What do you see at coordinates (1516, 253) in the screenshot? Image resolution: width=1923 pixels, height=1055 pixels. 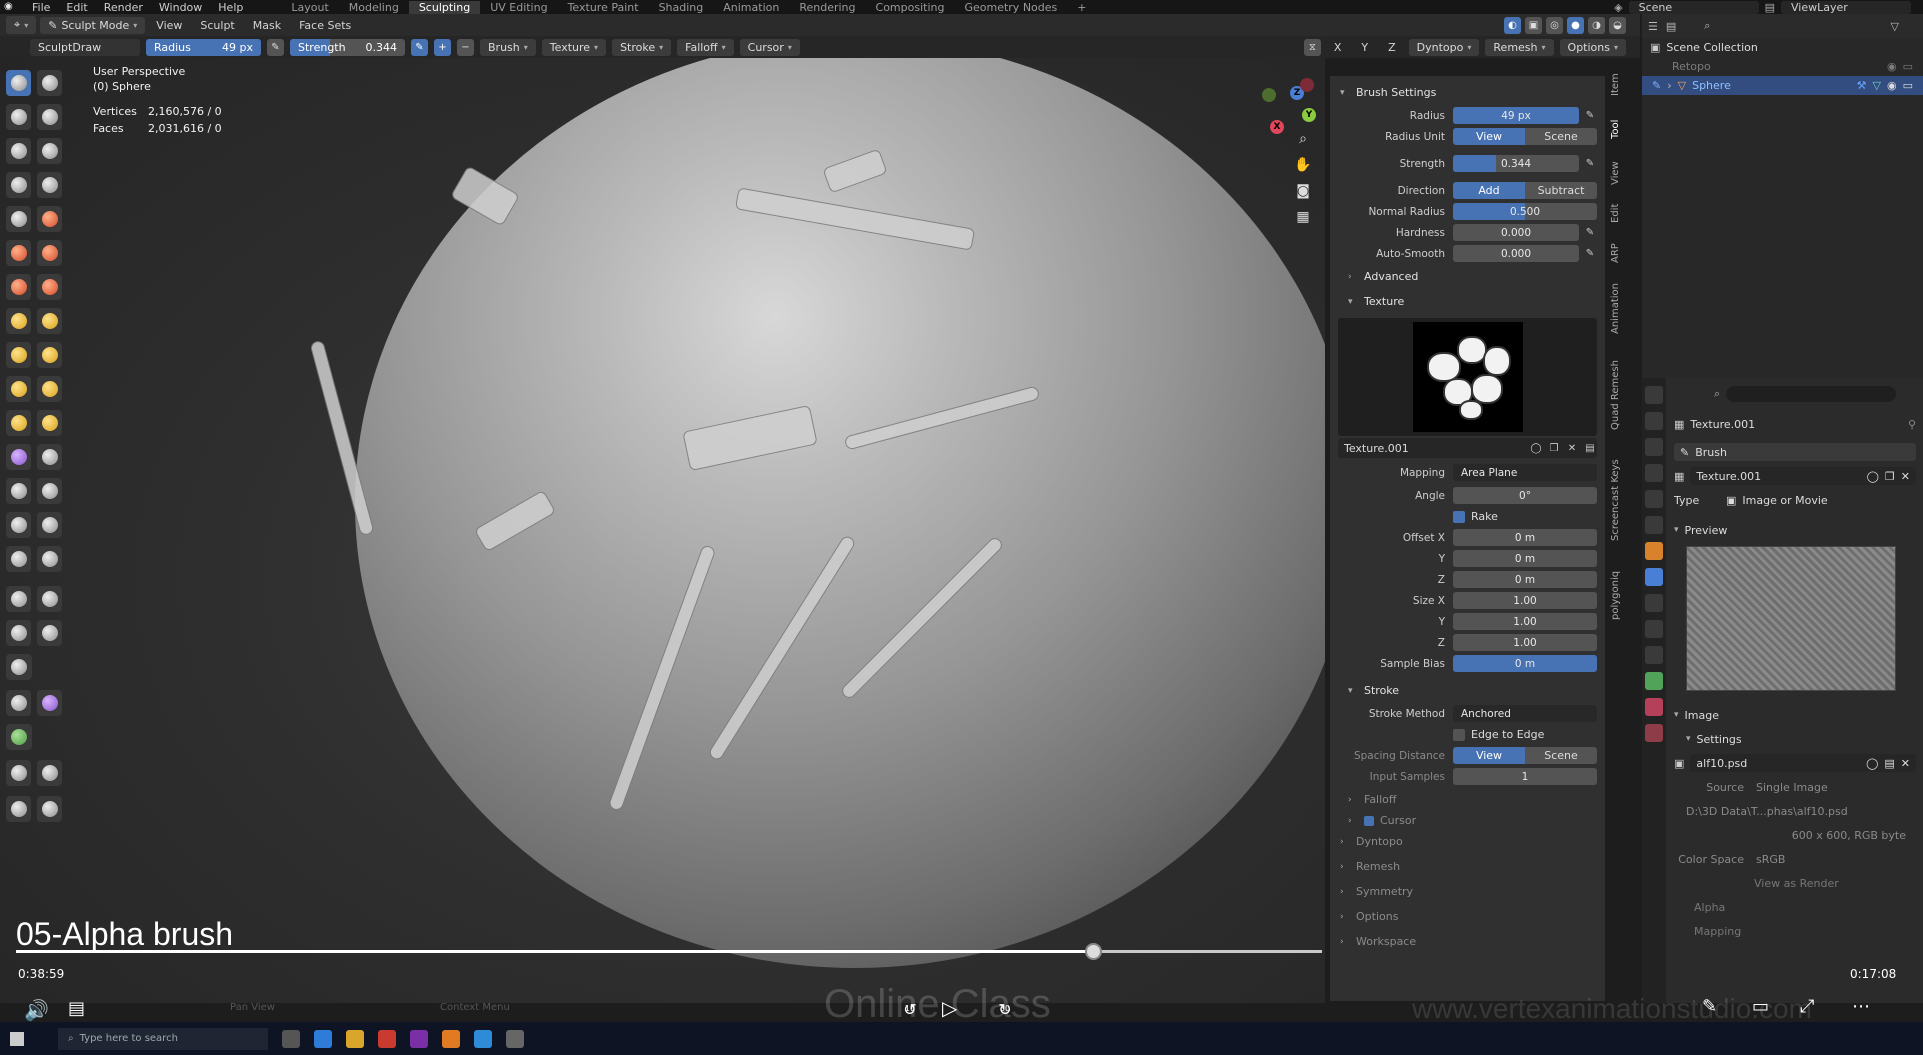 I see `auto-smooth-field: 0.000` at bounding box center [1516, 253].